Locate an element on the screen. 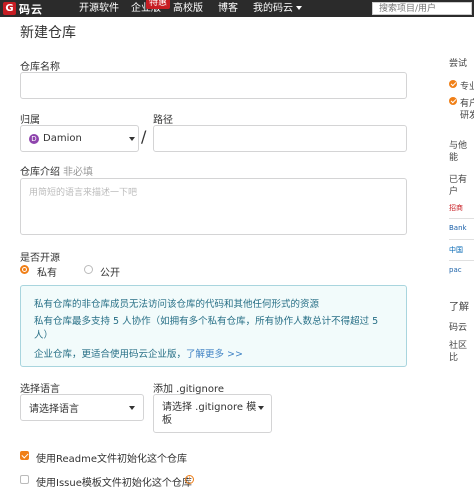  language-select: 请选择语言 is located at coordinates (82, 407).